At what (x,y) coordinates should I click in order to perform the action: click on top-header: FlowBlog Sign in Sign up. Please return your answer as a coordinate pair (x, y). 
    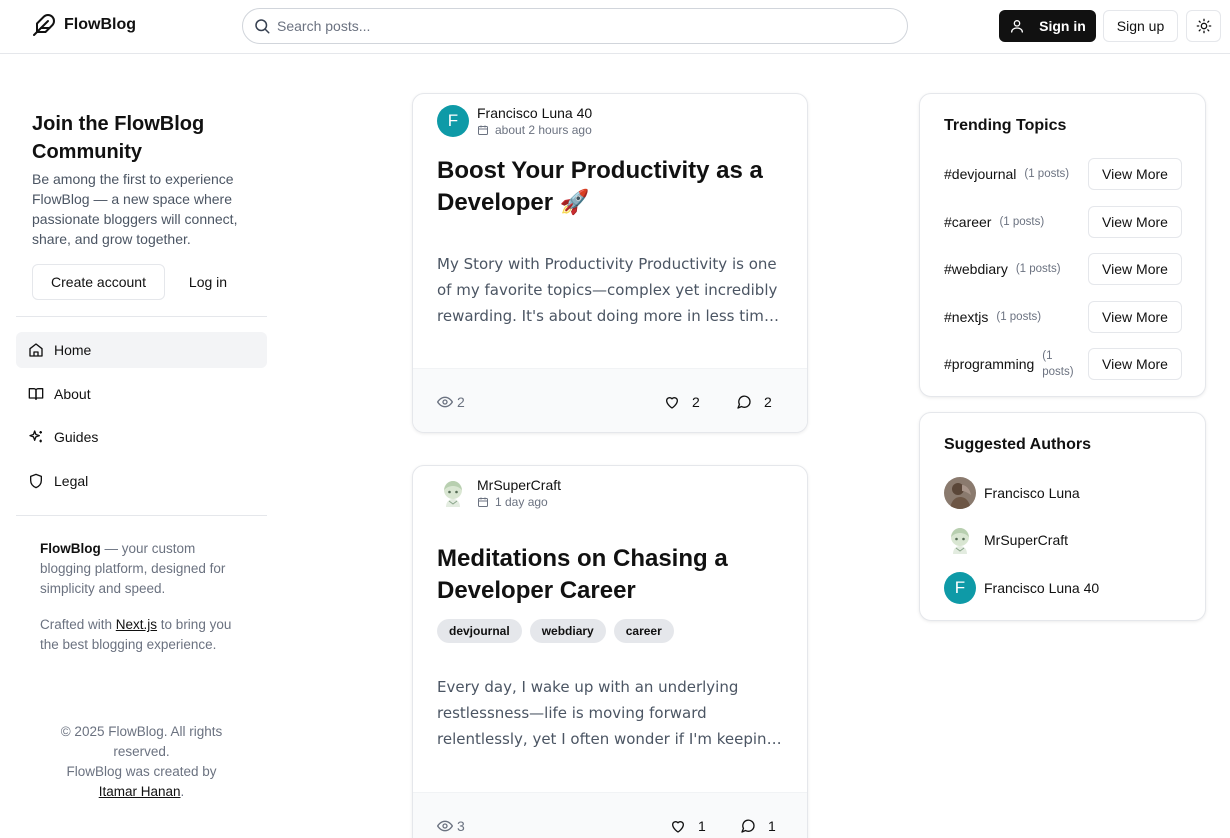
    Looking at the image, I should click on (615, 27).